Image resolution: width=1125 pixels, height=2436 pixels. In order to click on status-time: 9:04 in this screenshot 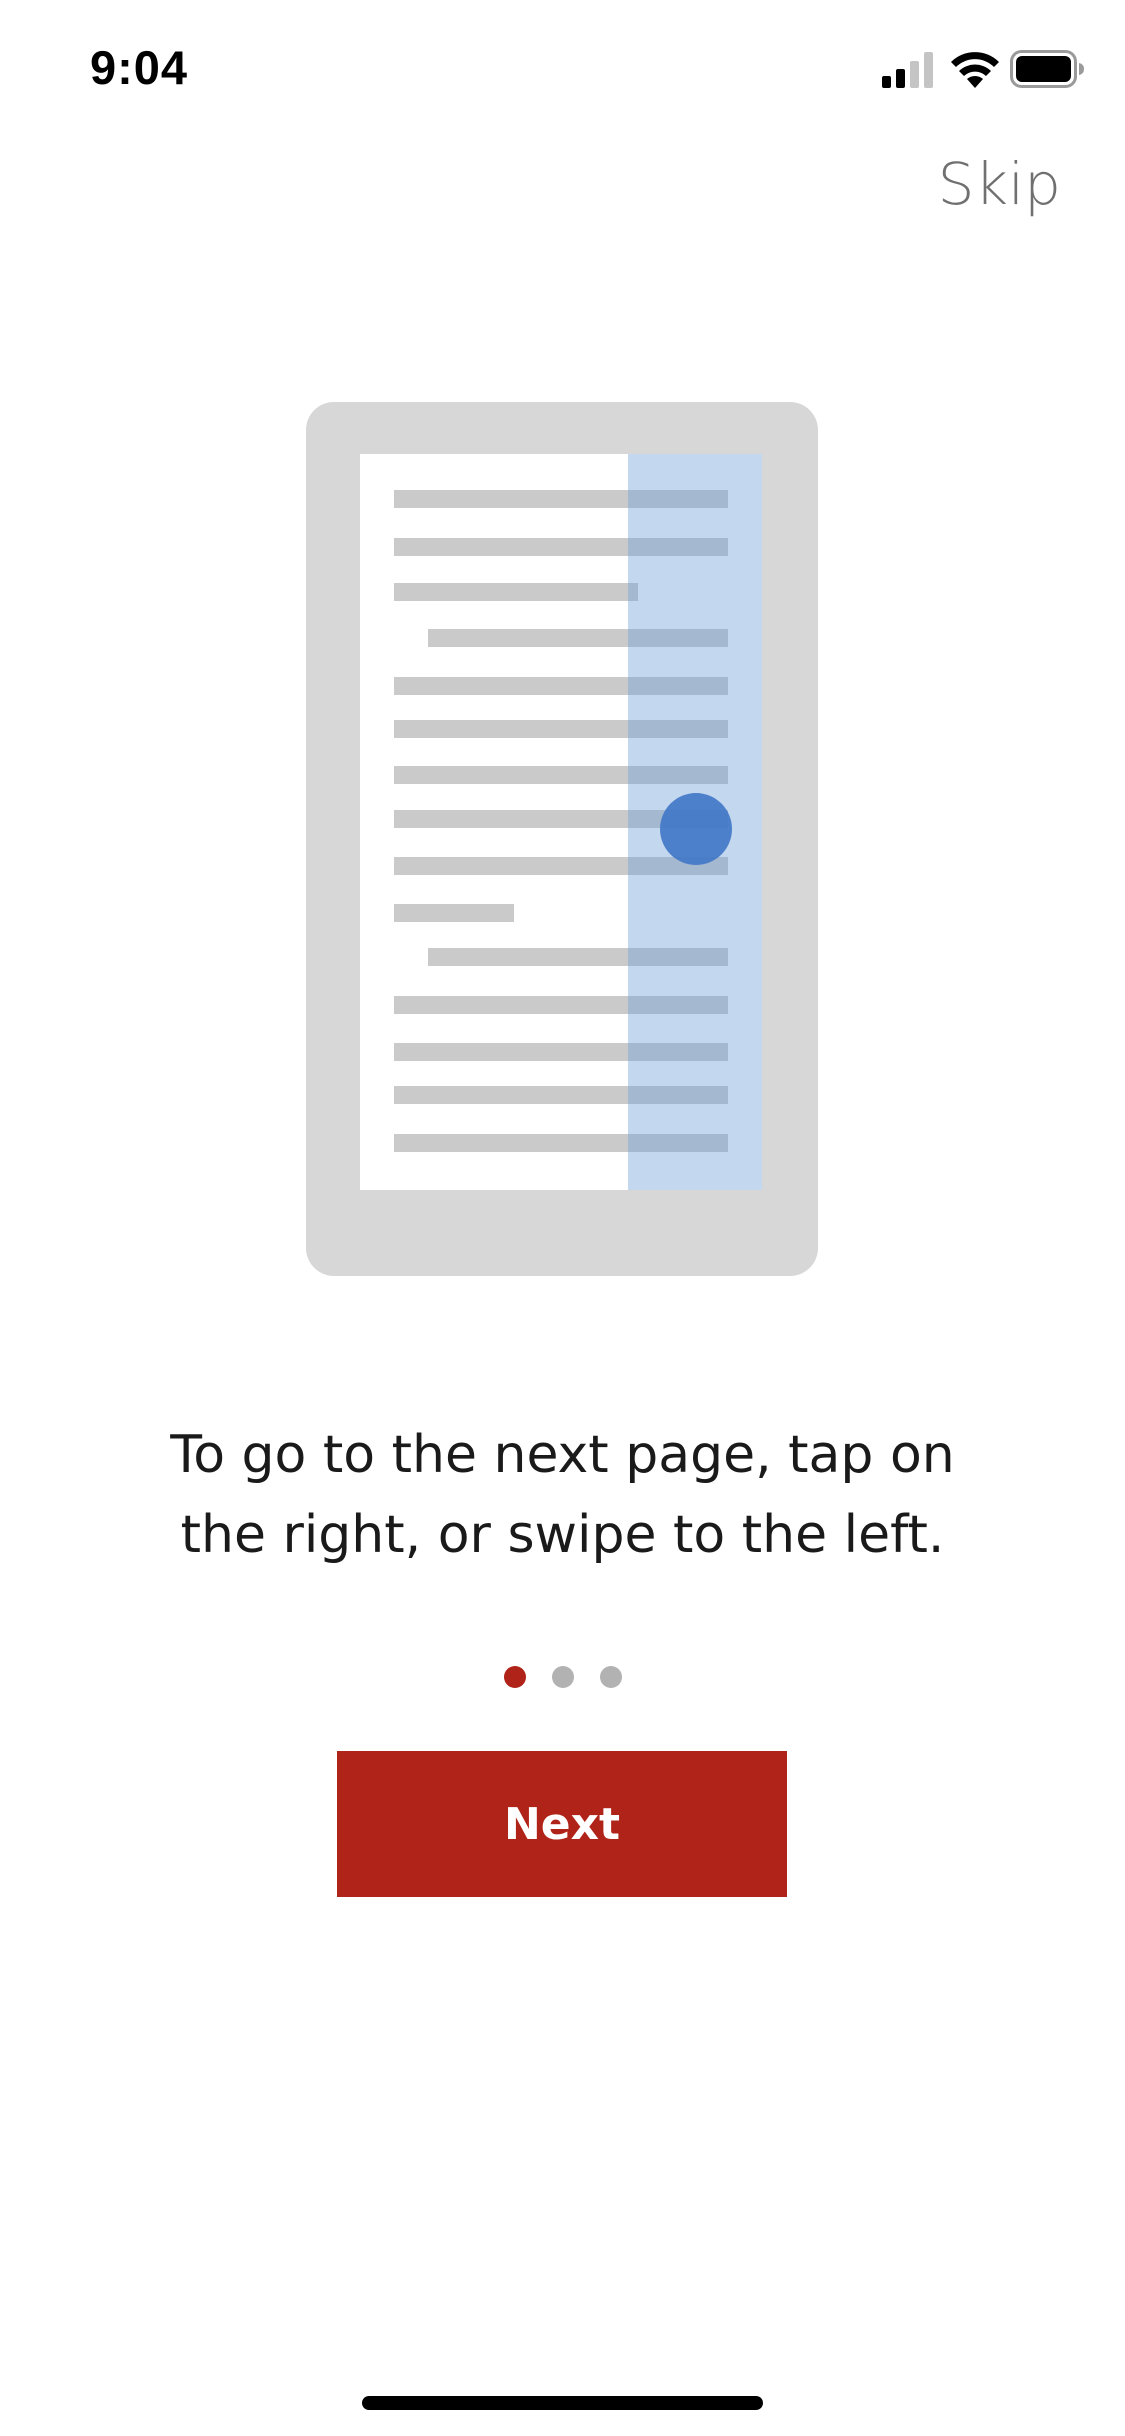, I will do `click(139, 67)`.